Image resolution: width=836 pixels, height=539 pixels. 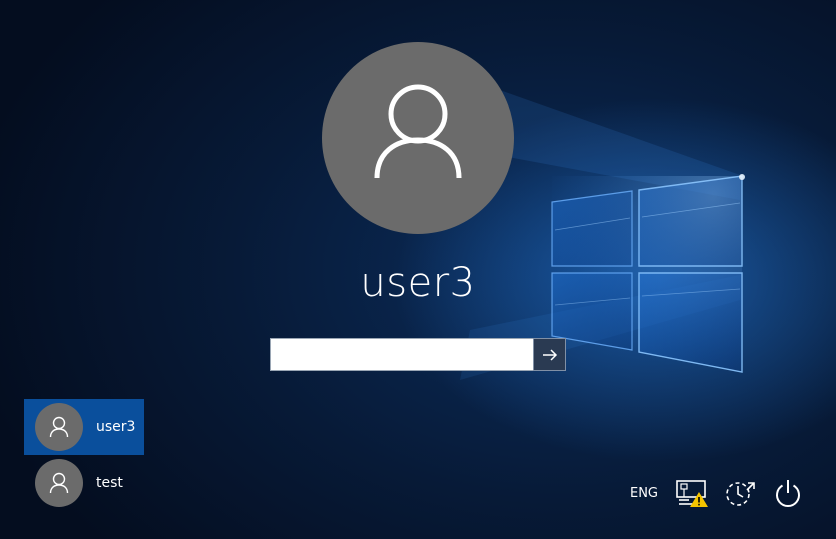 I want to click on ease-of-access-icon, so click(x=740, y=494).